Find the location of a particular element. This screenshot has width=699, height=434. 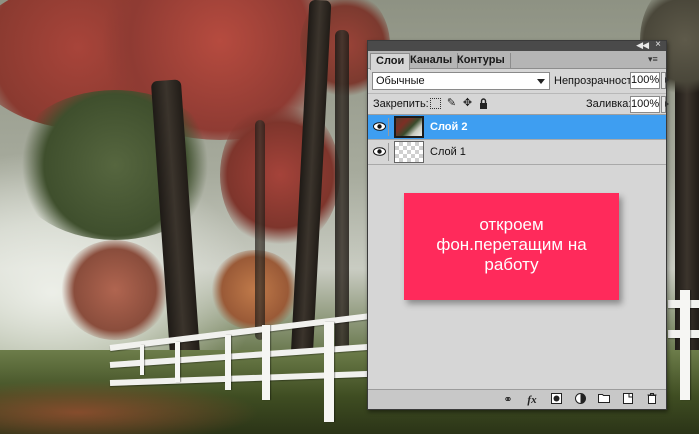

blend-mode-select: Обычные is located at coordinates (461, 81).